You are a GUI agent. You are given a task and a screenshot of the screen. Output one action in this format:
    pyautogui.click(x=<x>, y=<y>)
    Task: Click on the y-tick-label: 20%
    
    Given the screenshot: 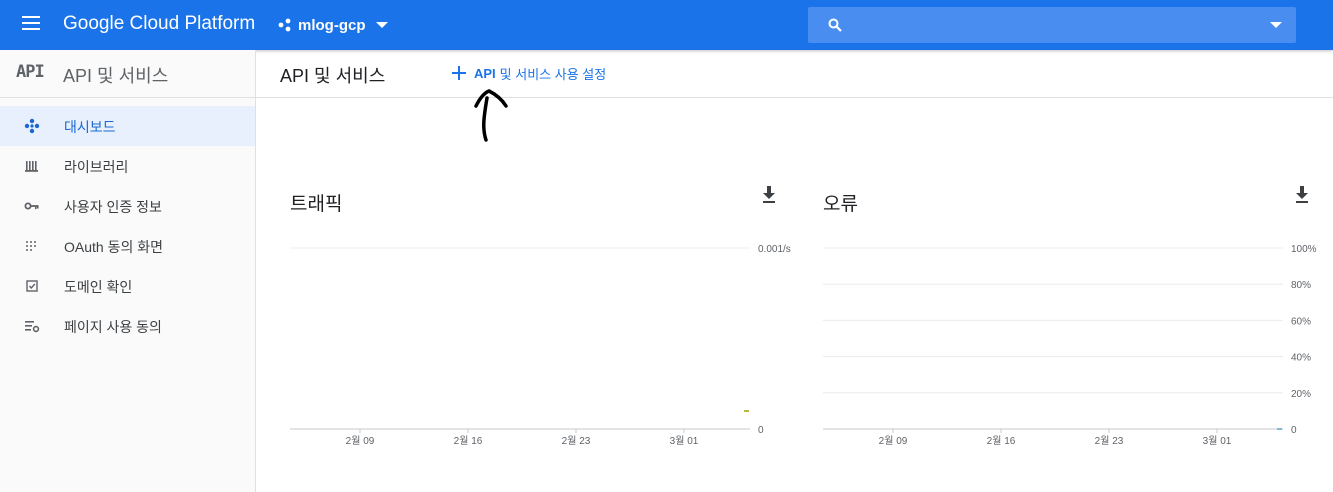 What is the action you would take?
    pyautogui.click(x=1301, y=394)
    